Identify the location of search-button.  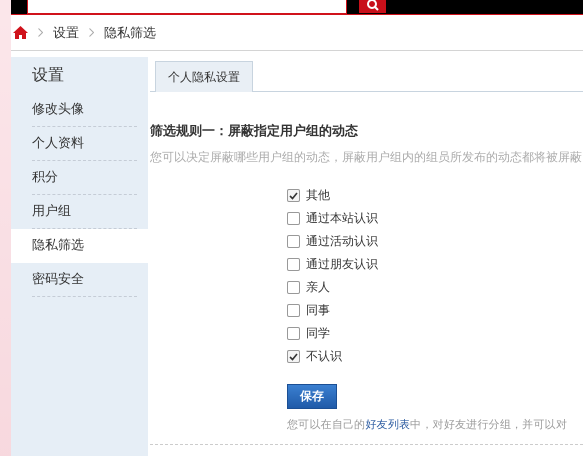
(372, 6).